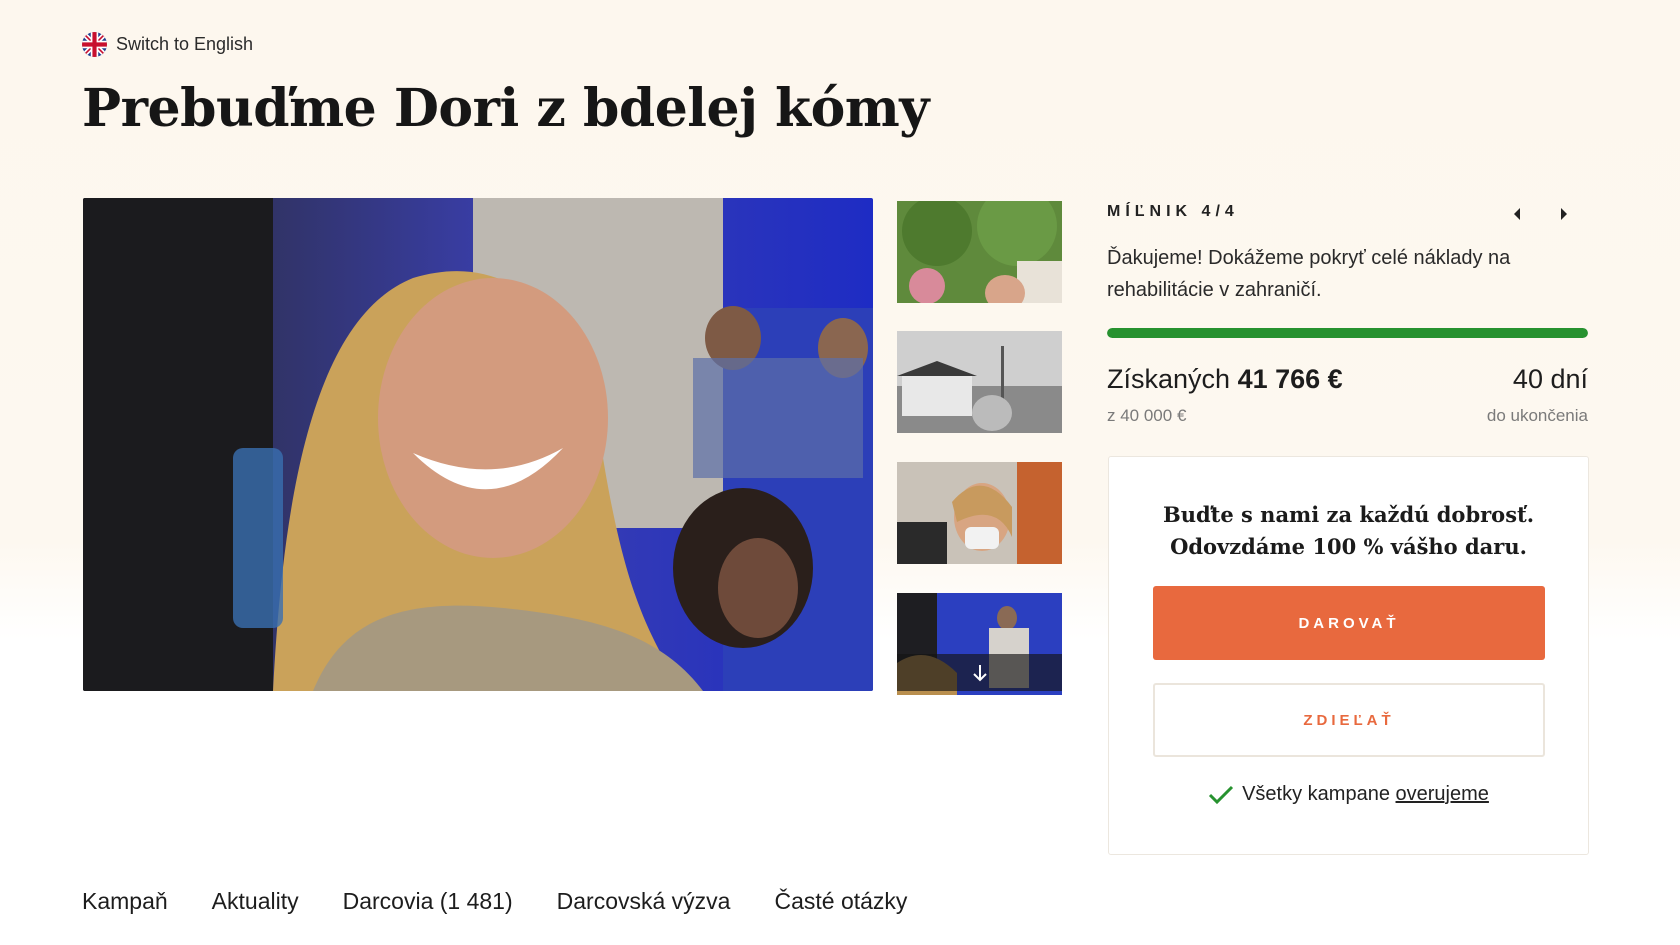 The image size is (1680, 945). Describe the element at coordinates (1537, 415) in the screenshot. I see `days-remaining-label: do ukončenia` at that location.